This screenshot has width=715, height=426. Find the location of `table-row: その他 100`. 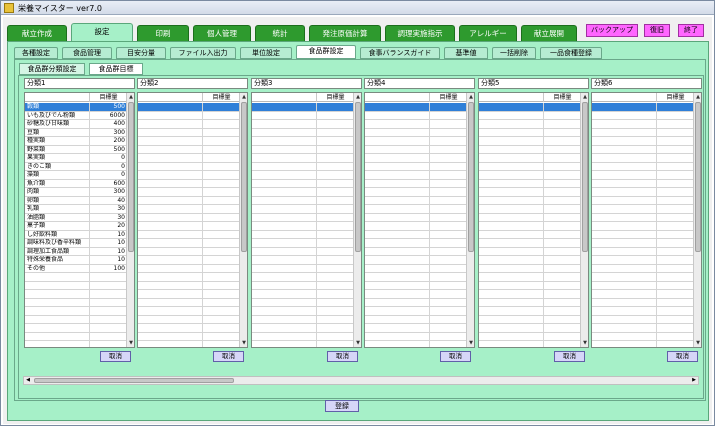

table-row: その他 100 is located at coordinates (76, 268).